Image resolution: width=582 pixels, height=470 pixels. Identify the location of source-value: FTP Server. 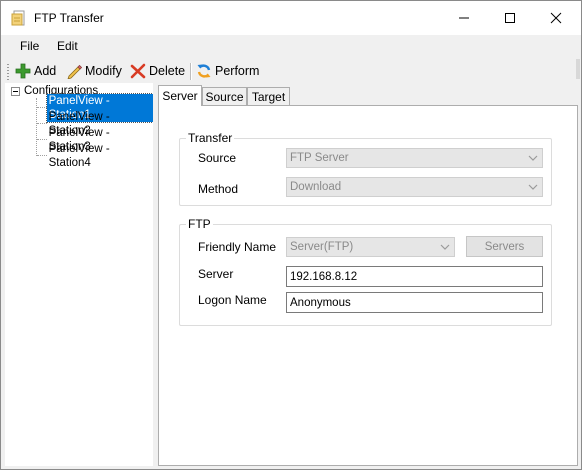
(319, 158).